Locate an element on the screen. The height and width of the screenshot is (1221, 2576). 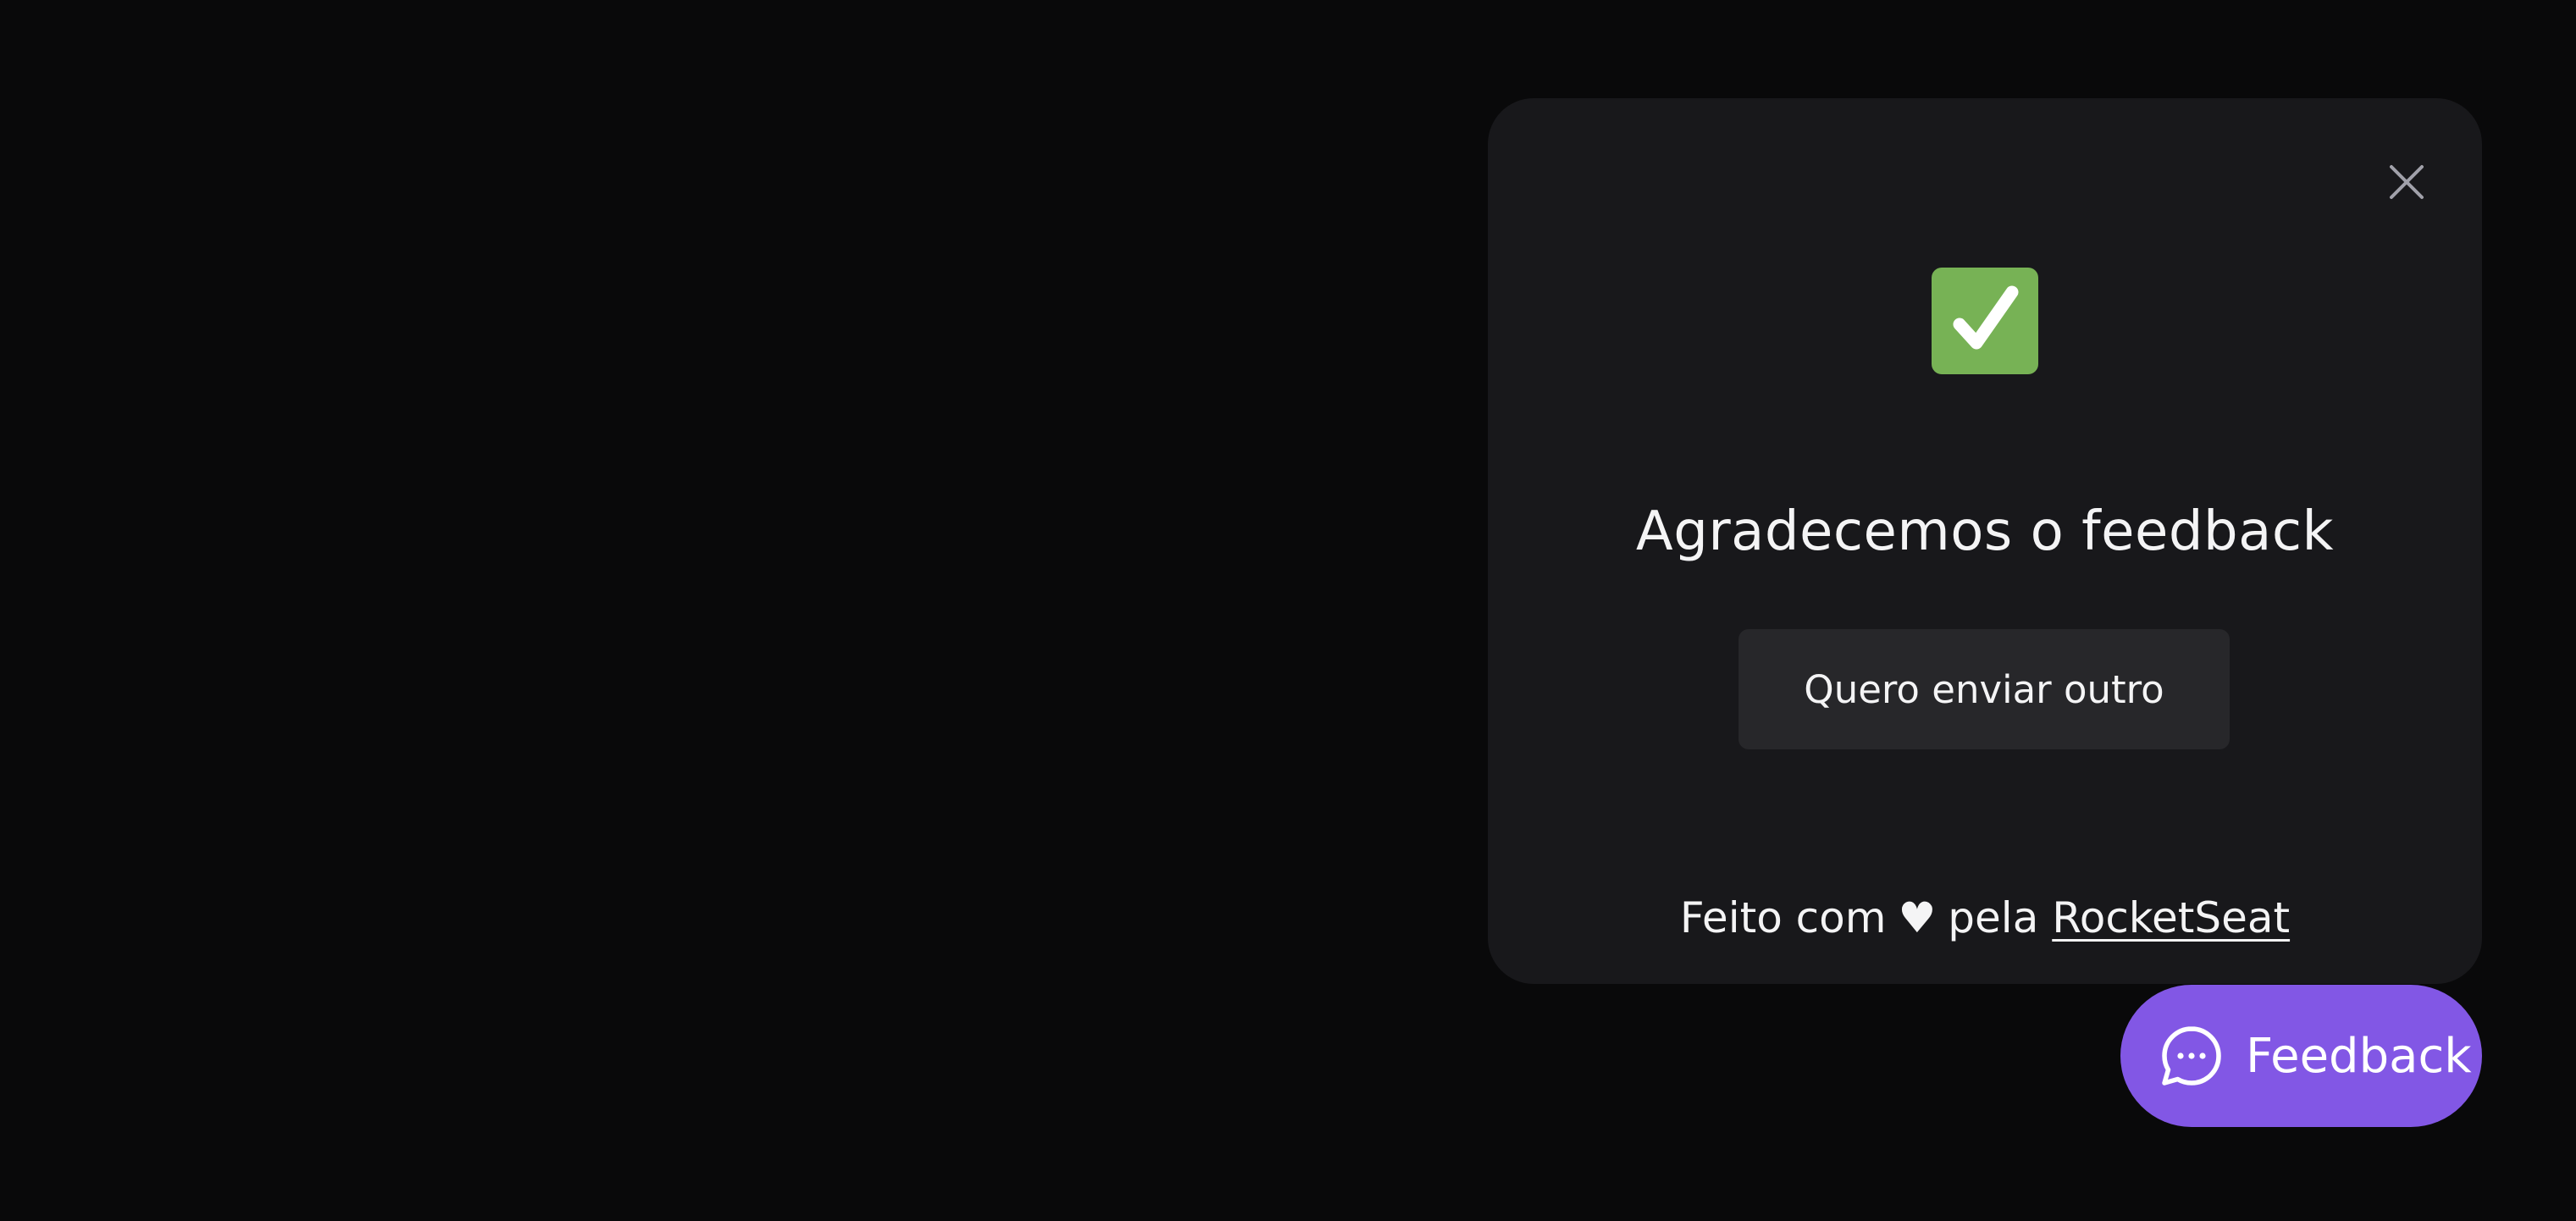
close-icon is located at coordinates (2407, 182).